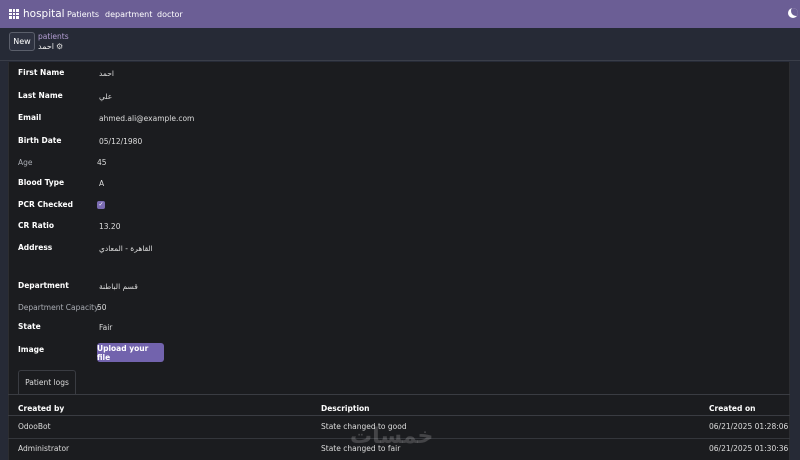 The height and width of the screenshot is (460, 800). Describe the element at coordinates (35, 247) in the screenshot. I see `address-label: Address` at that location.